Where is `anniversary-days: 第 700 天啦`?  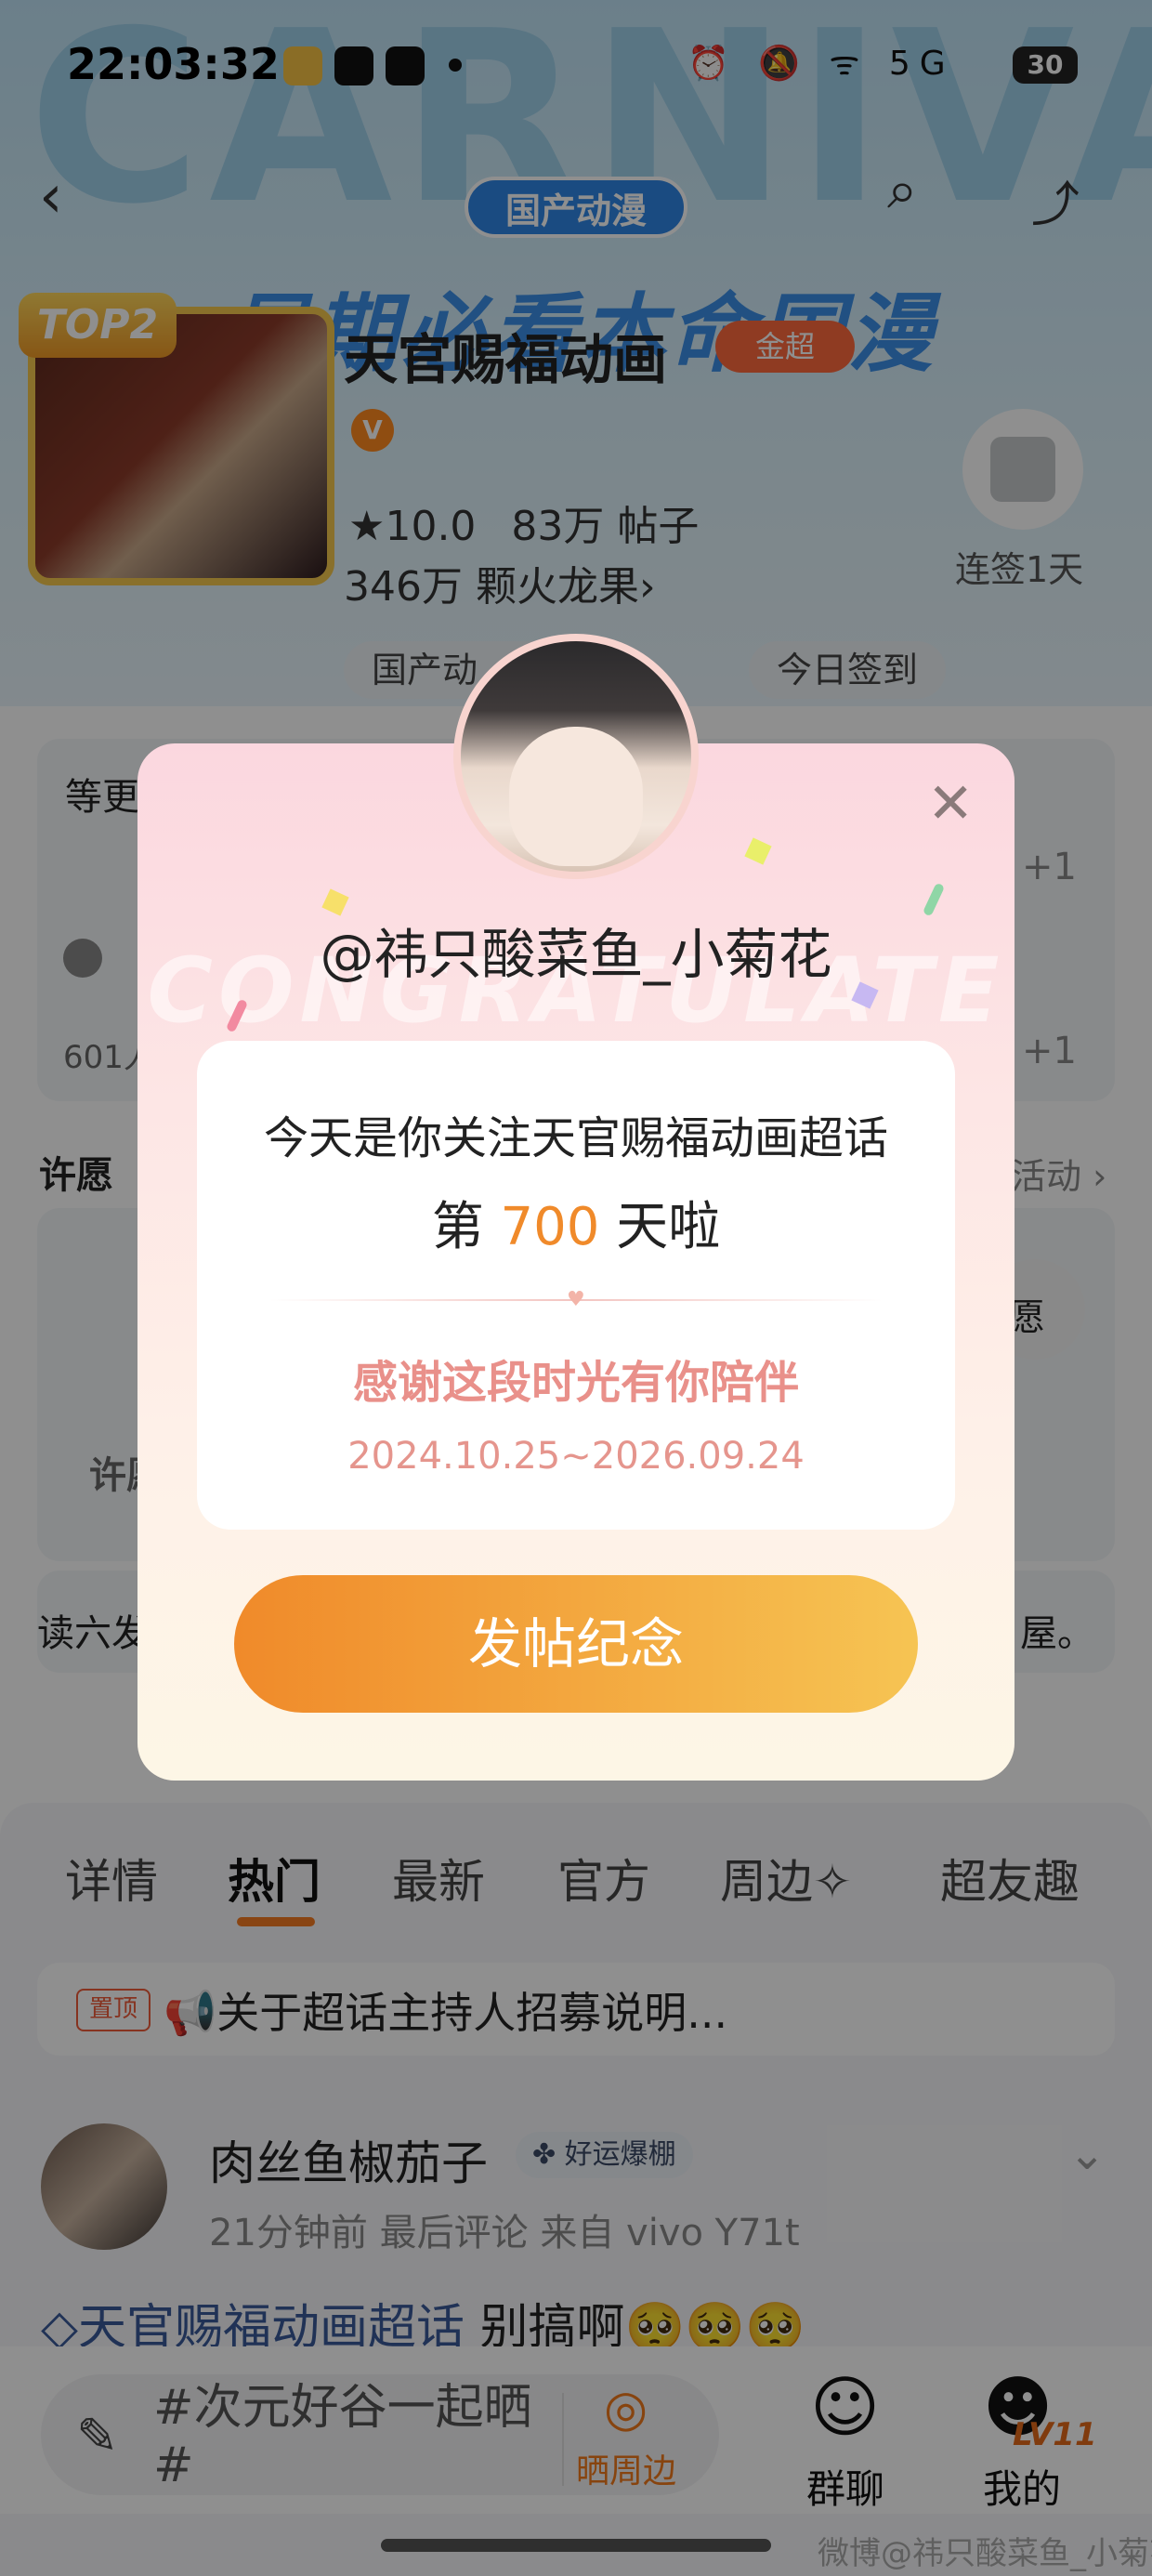 anniversary-days: 第 700 天啦 is located at coordinates (576, 1222).